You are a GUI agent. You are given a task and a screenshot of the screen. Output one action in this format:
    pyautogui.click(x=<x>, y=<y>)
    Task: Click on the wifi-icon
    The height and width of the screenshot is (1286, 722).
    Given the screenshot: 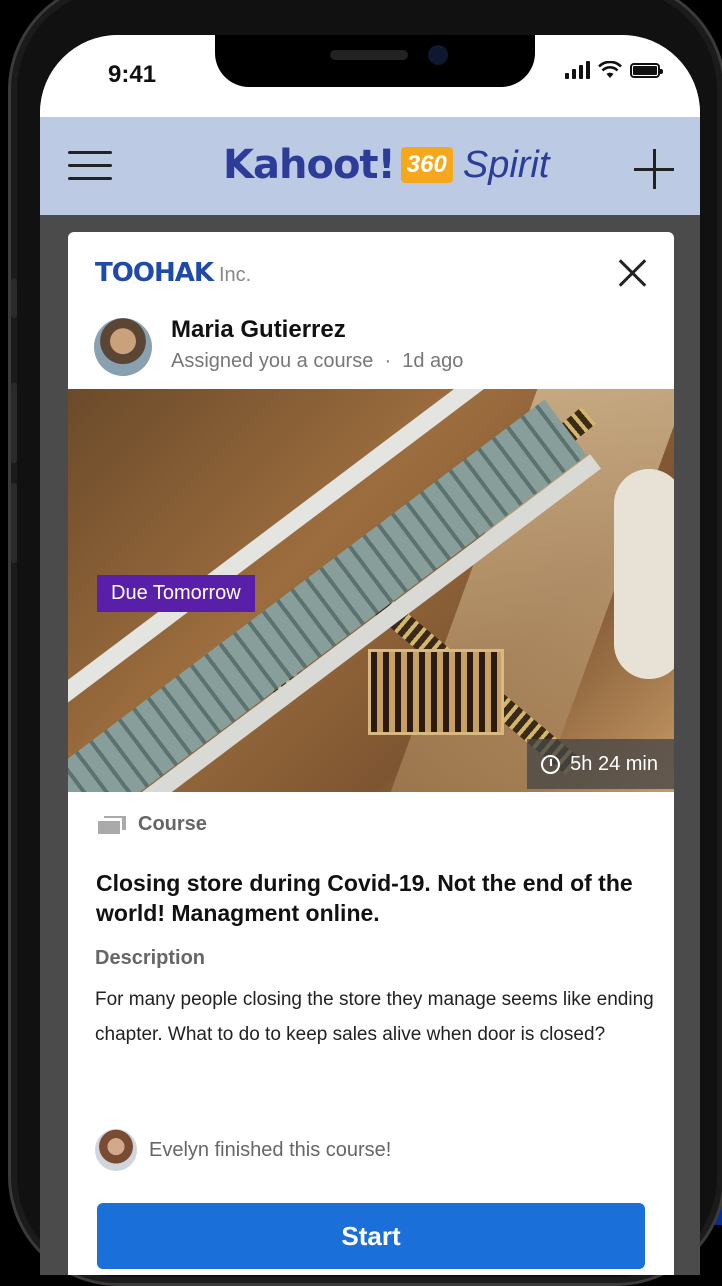 What is the action you would take?
    pyautogui.click(x=610, y=69)
    